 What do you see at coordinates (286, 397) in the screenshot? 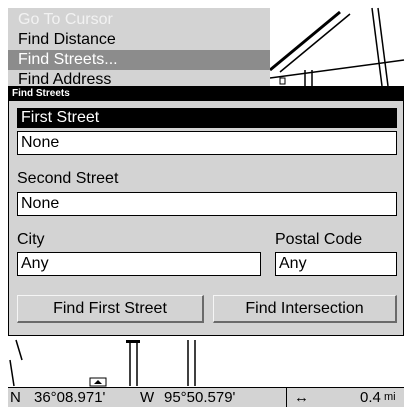
I see `status-divider` at bounding box center [286, 397].